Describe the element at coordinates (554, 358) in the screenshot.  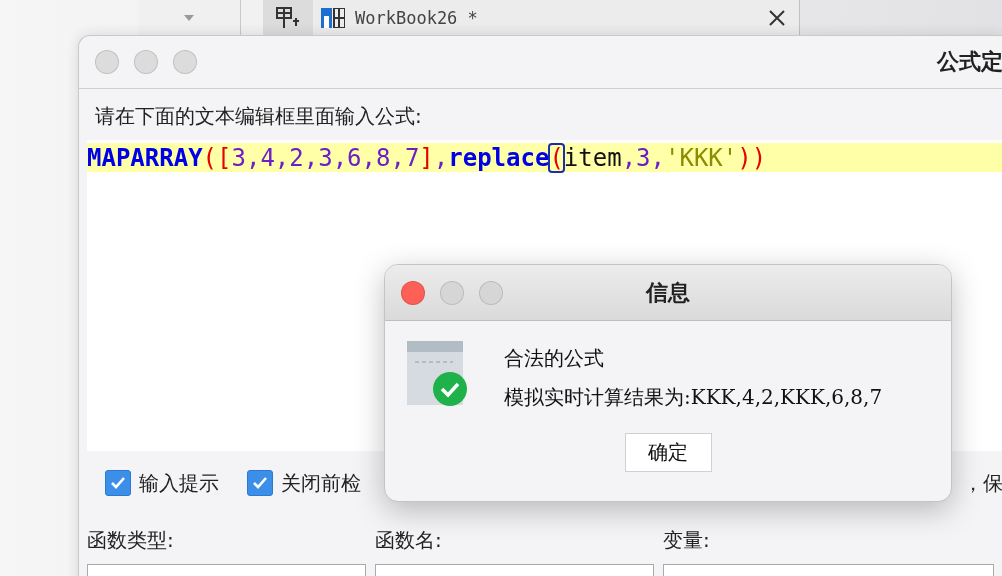
I see `message-text: 合法的公式` at that location.